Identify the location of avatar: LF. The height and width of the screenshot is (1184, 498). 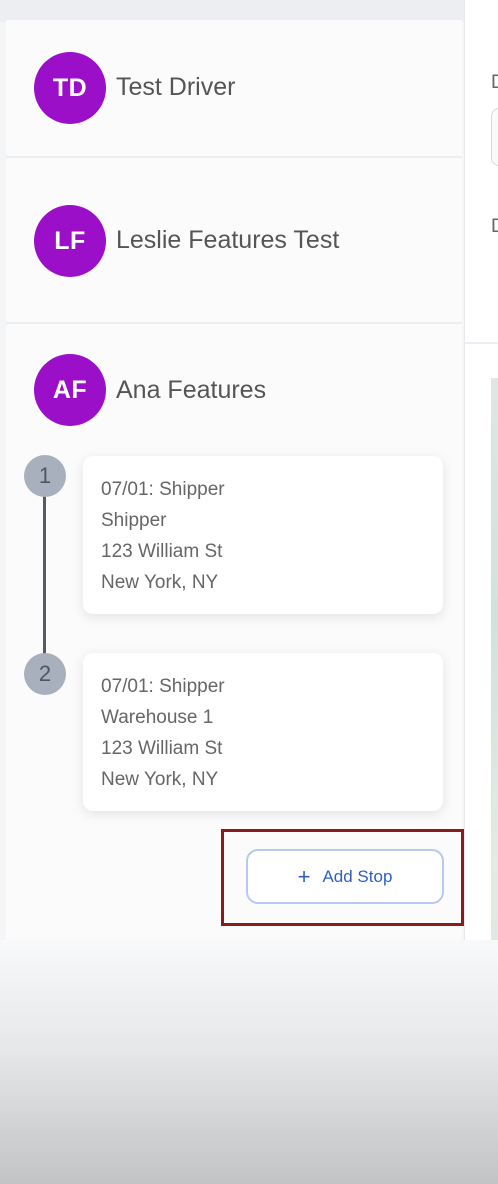
(70, 241).